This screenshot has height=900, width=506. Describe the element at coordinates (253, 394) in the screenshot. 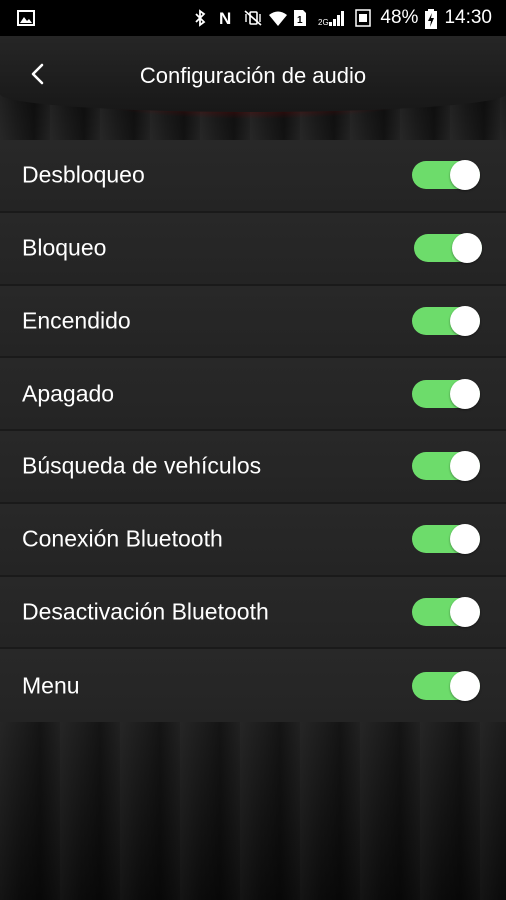

I see `setting-row-apagado: Apagado` at that location.